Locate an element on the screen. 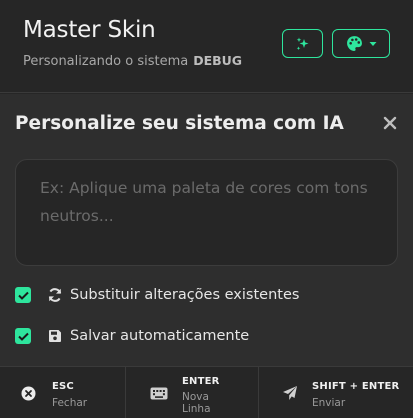 The image size is (413, 418). shortcut-esc: ESC Fechar is located at coordinates (62, 392).